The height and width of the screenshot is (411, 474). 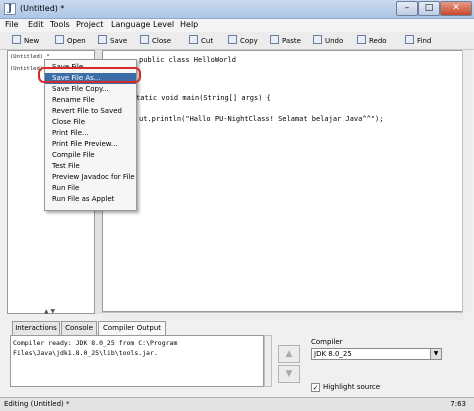 I want to click on menu-tools: Tools, so click(x=60, y=24).